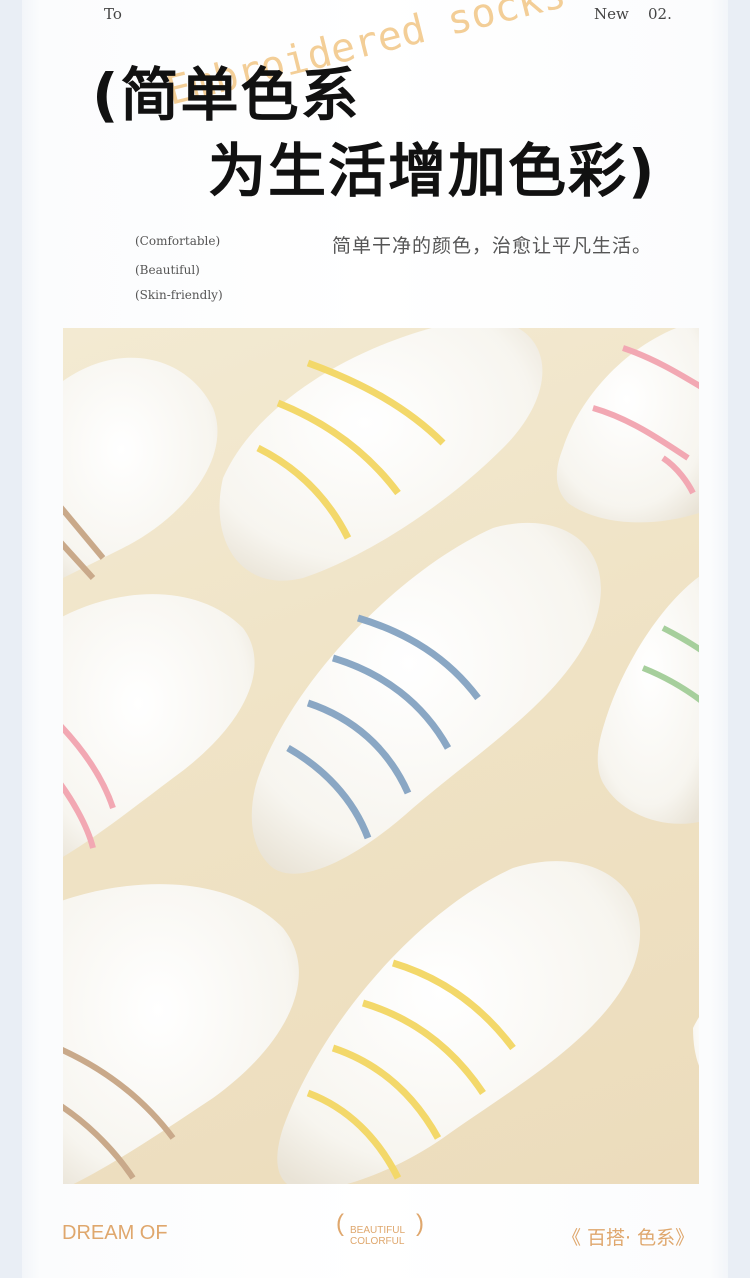 The height and width of the screenshot is (1278, 750). I want to click on left-edge, so click(11, 639).